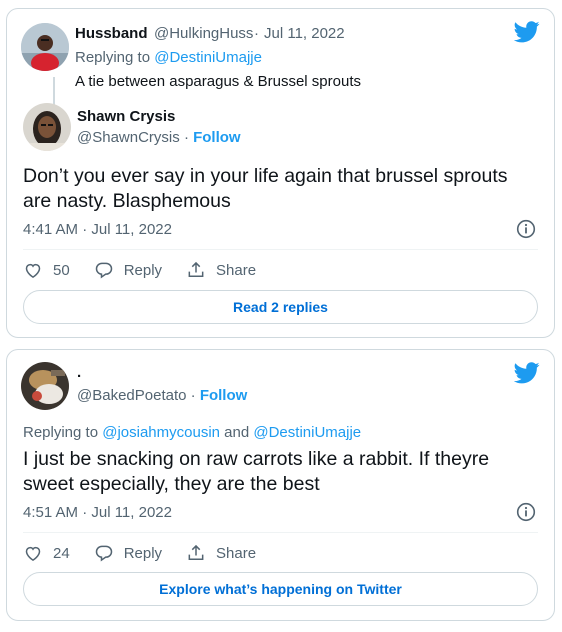 The image size is (562, 632). I want to click on action-bar: 50 Reply Share, so click(151, 270).